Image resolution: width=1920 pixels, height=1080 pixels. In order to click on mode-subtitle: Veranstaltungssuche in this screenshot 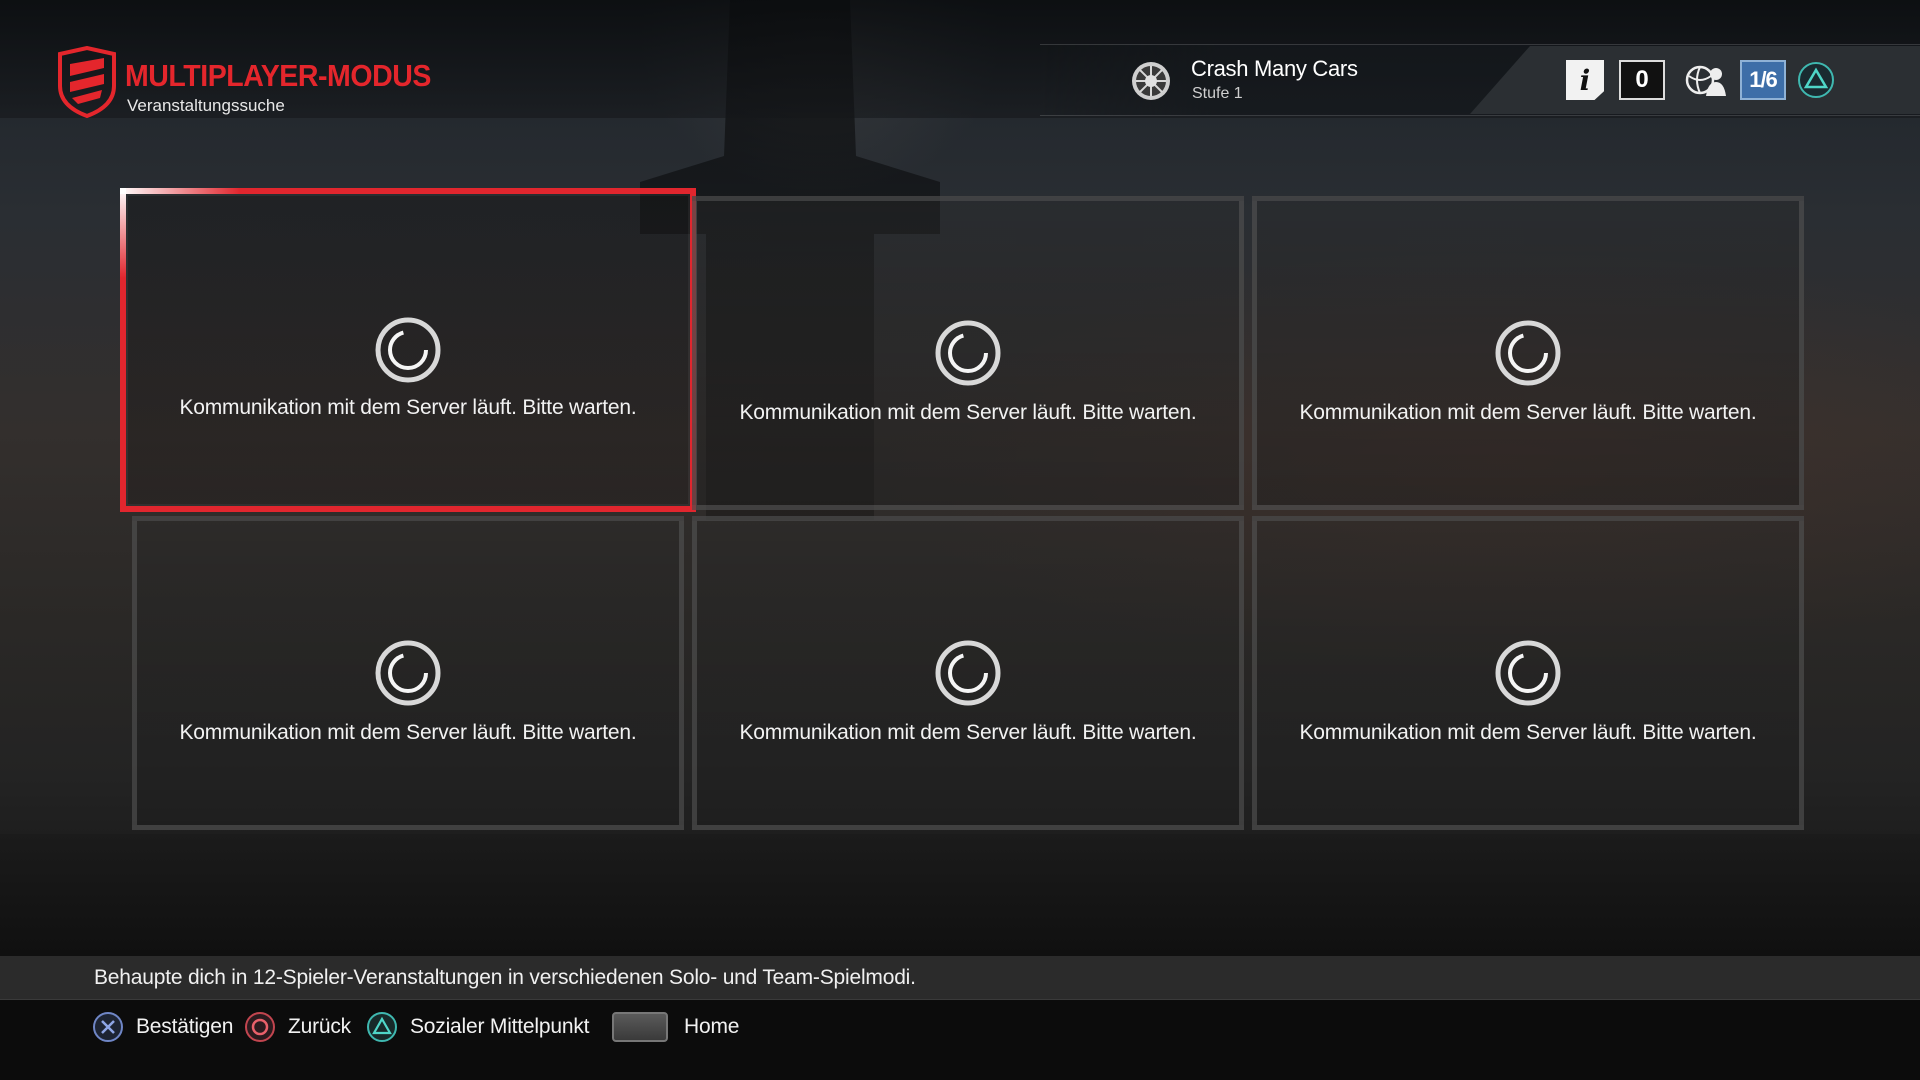, I will do `click(206, 105)`.